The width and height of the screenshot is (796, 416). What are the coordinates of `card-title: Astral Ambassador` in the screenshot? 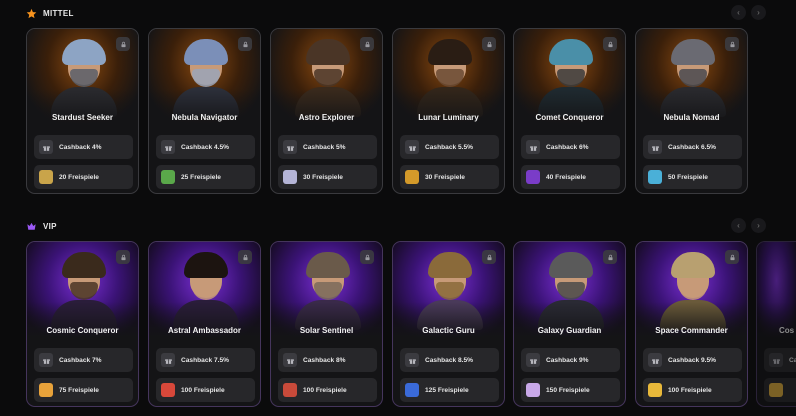 It's located at (204, 330).